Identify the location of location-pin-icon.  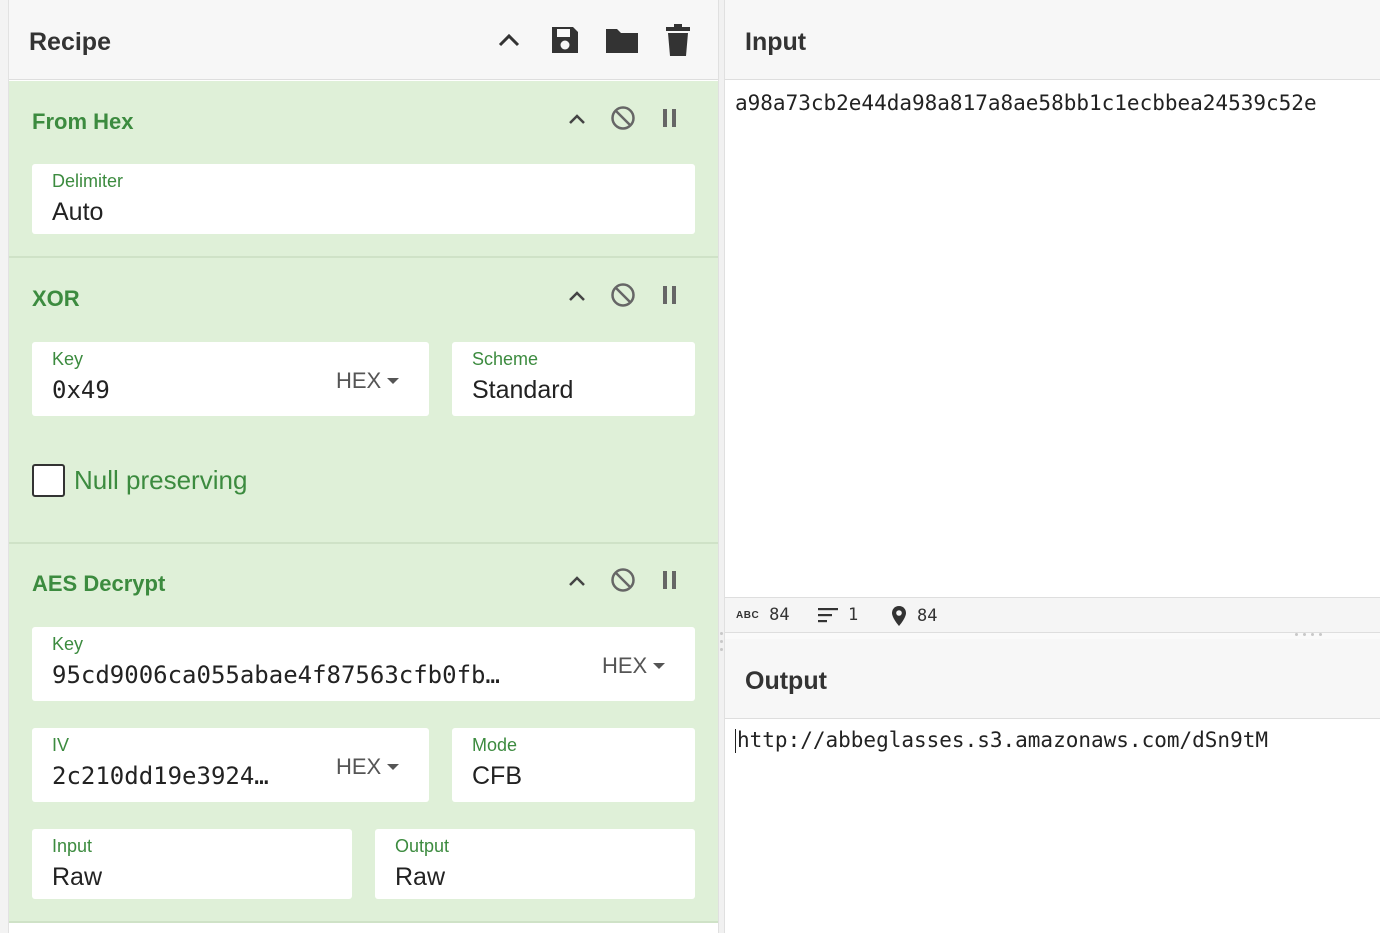
(899, 616).